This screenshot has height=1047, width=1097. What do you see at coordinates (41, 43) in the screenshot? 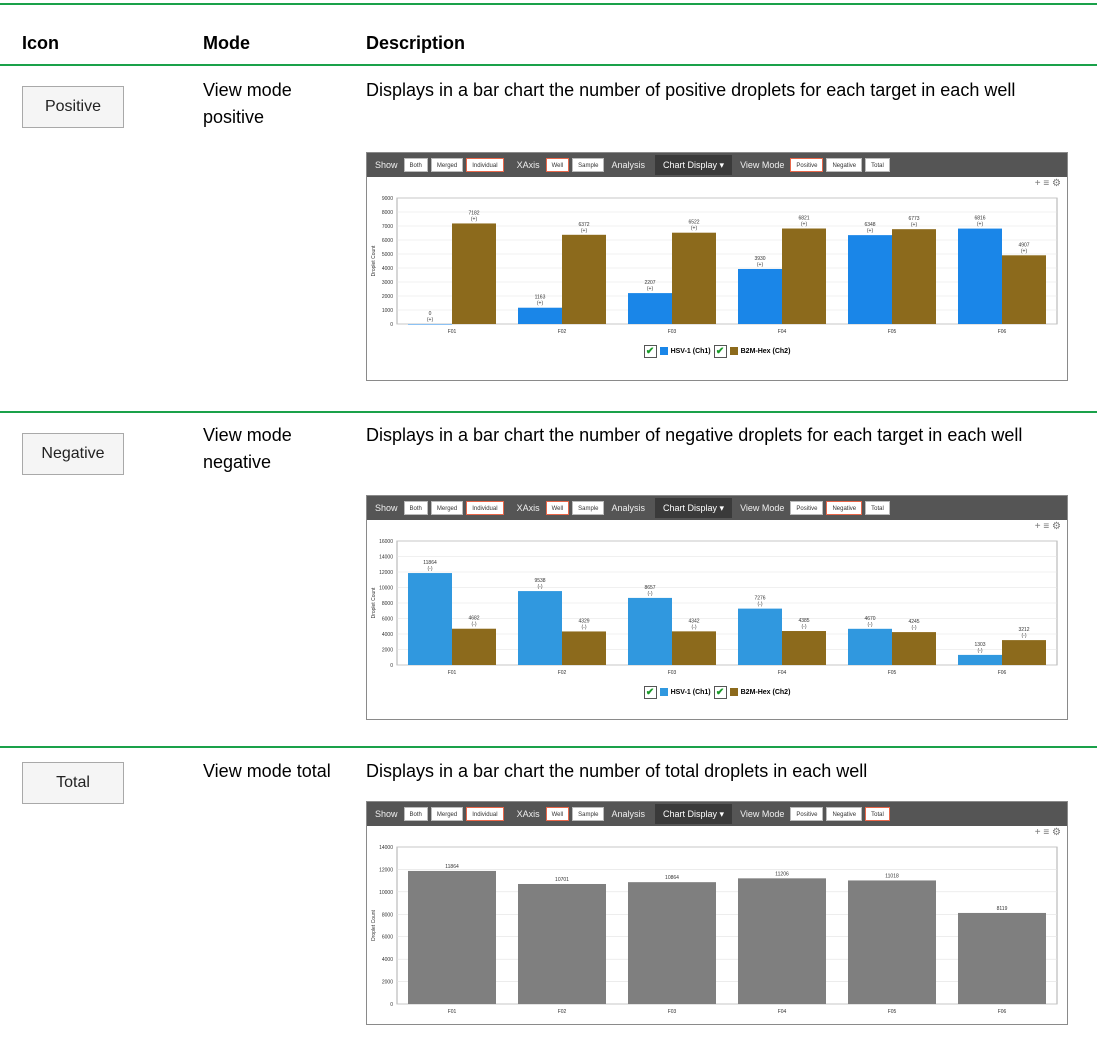
I see `header-icon: Icon` at bounding box center [41, 43].